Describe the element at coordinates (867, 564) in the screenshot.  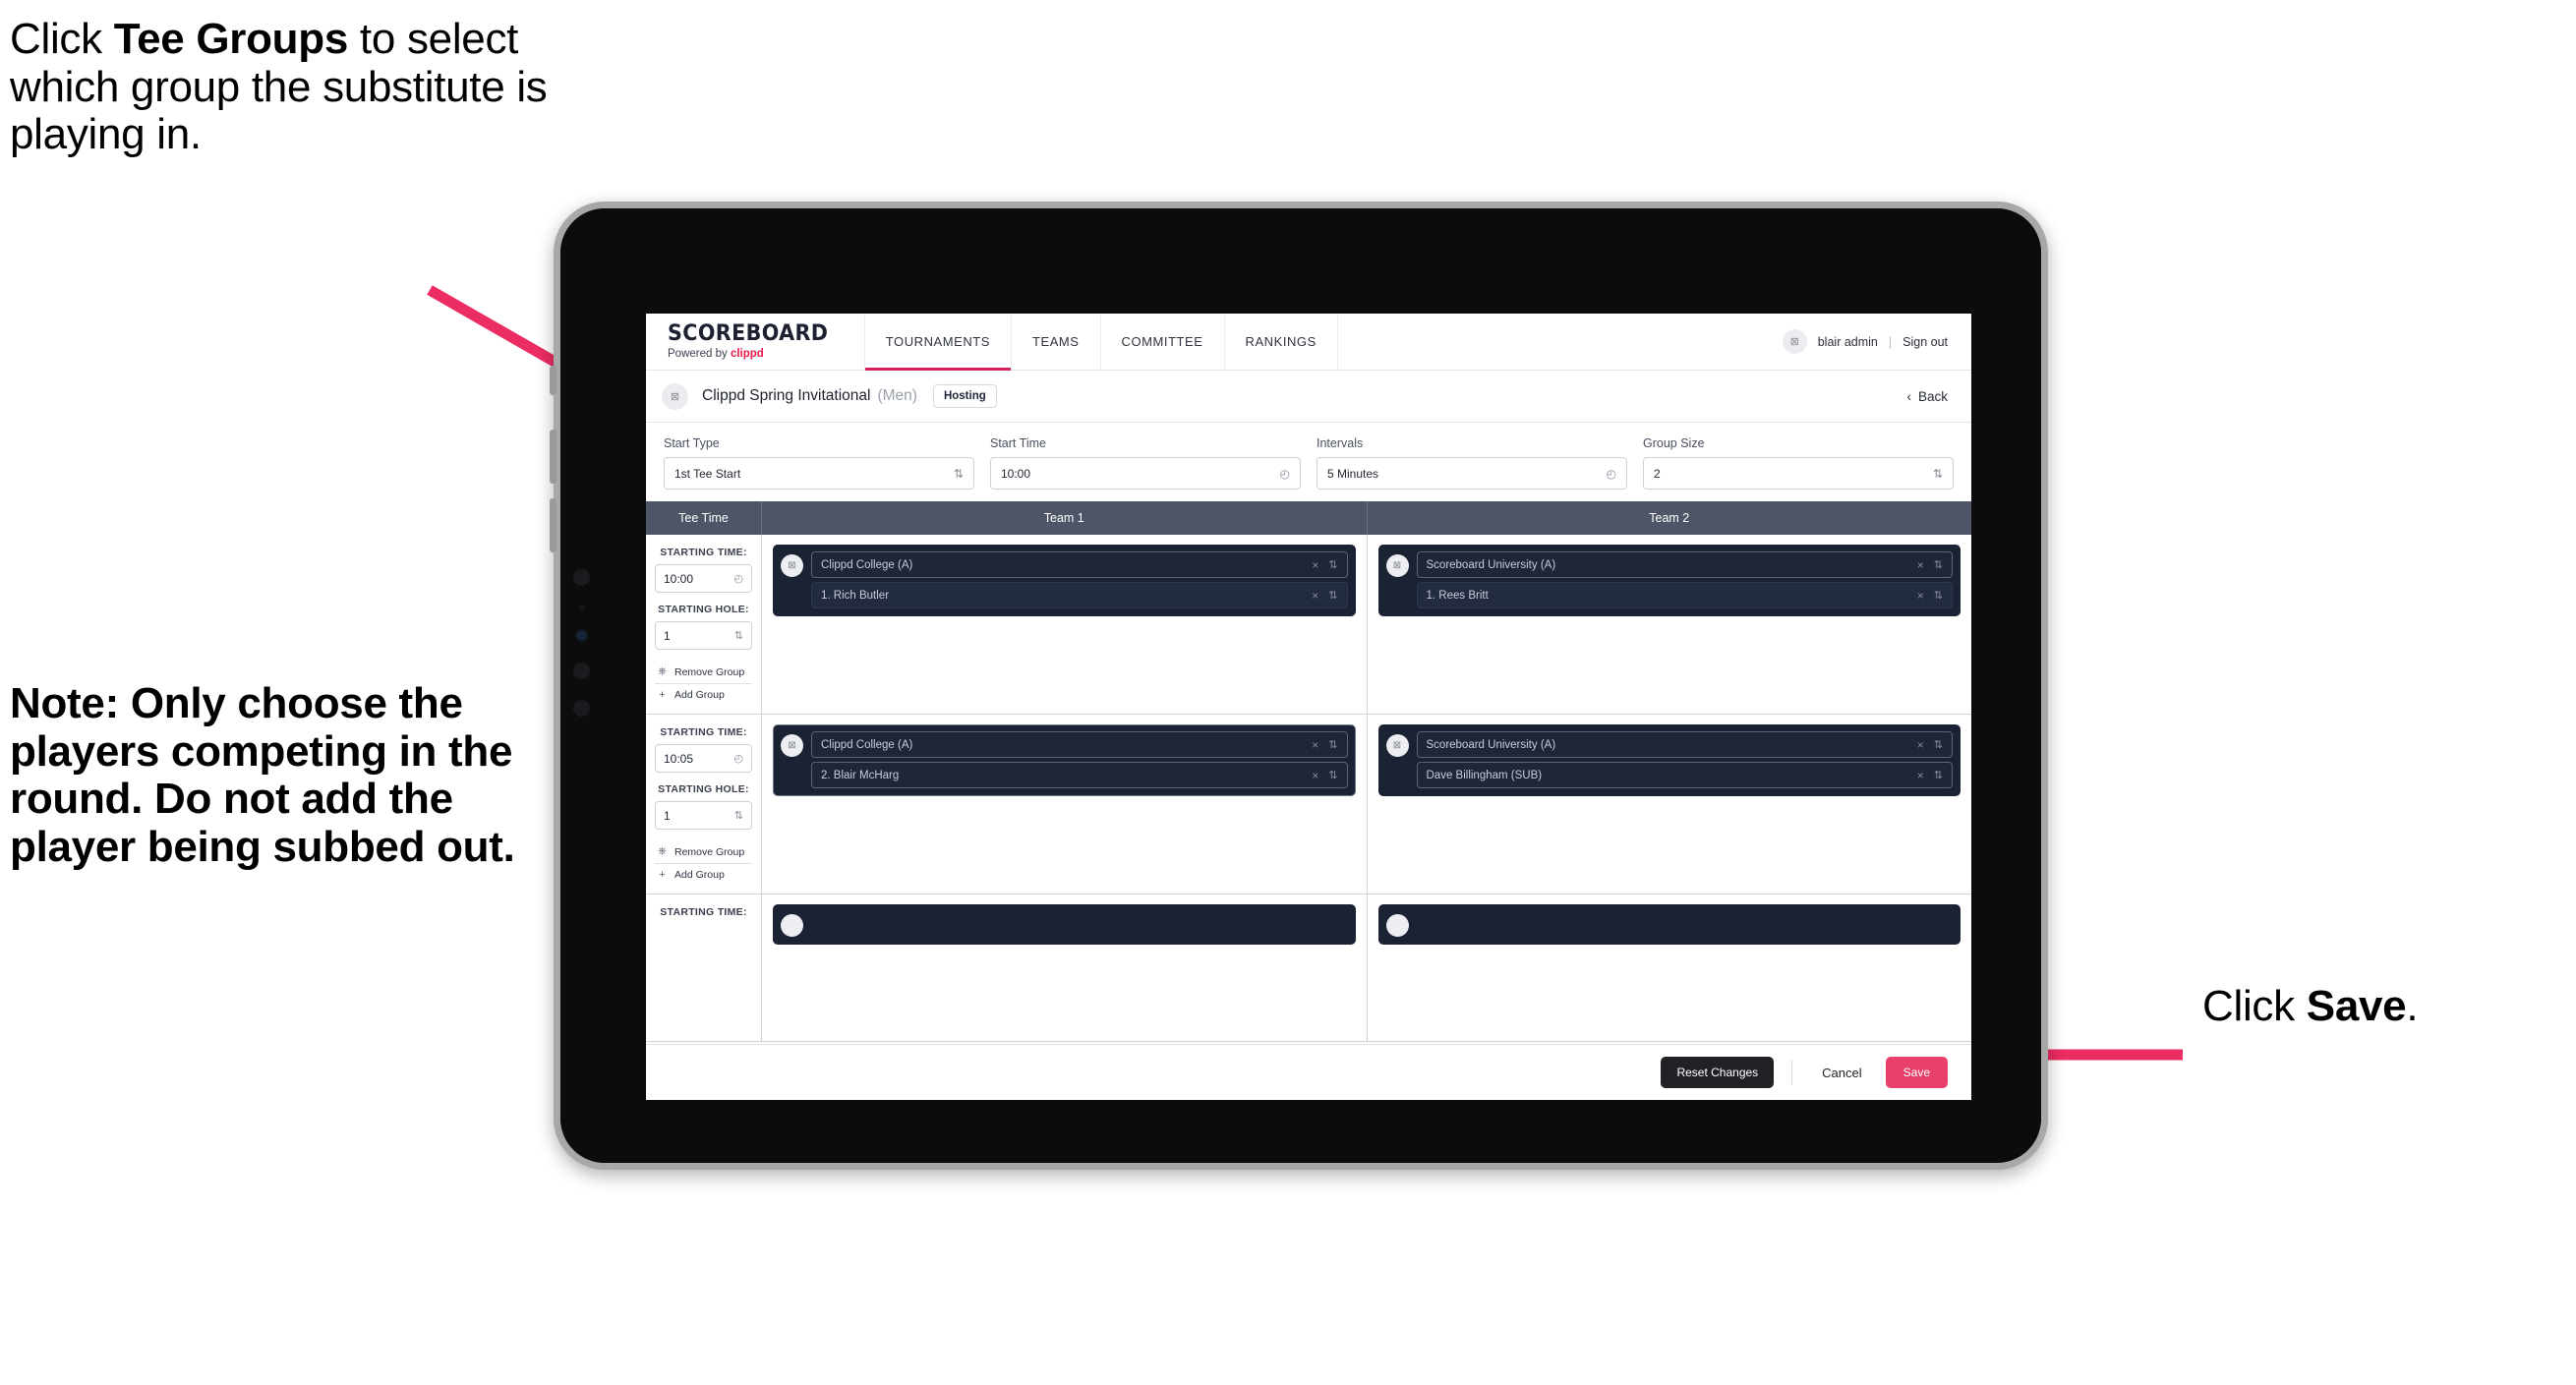
I see `team-name: Clippd College (A)` at that location.